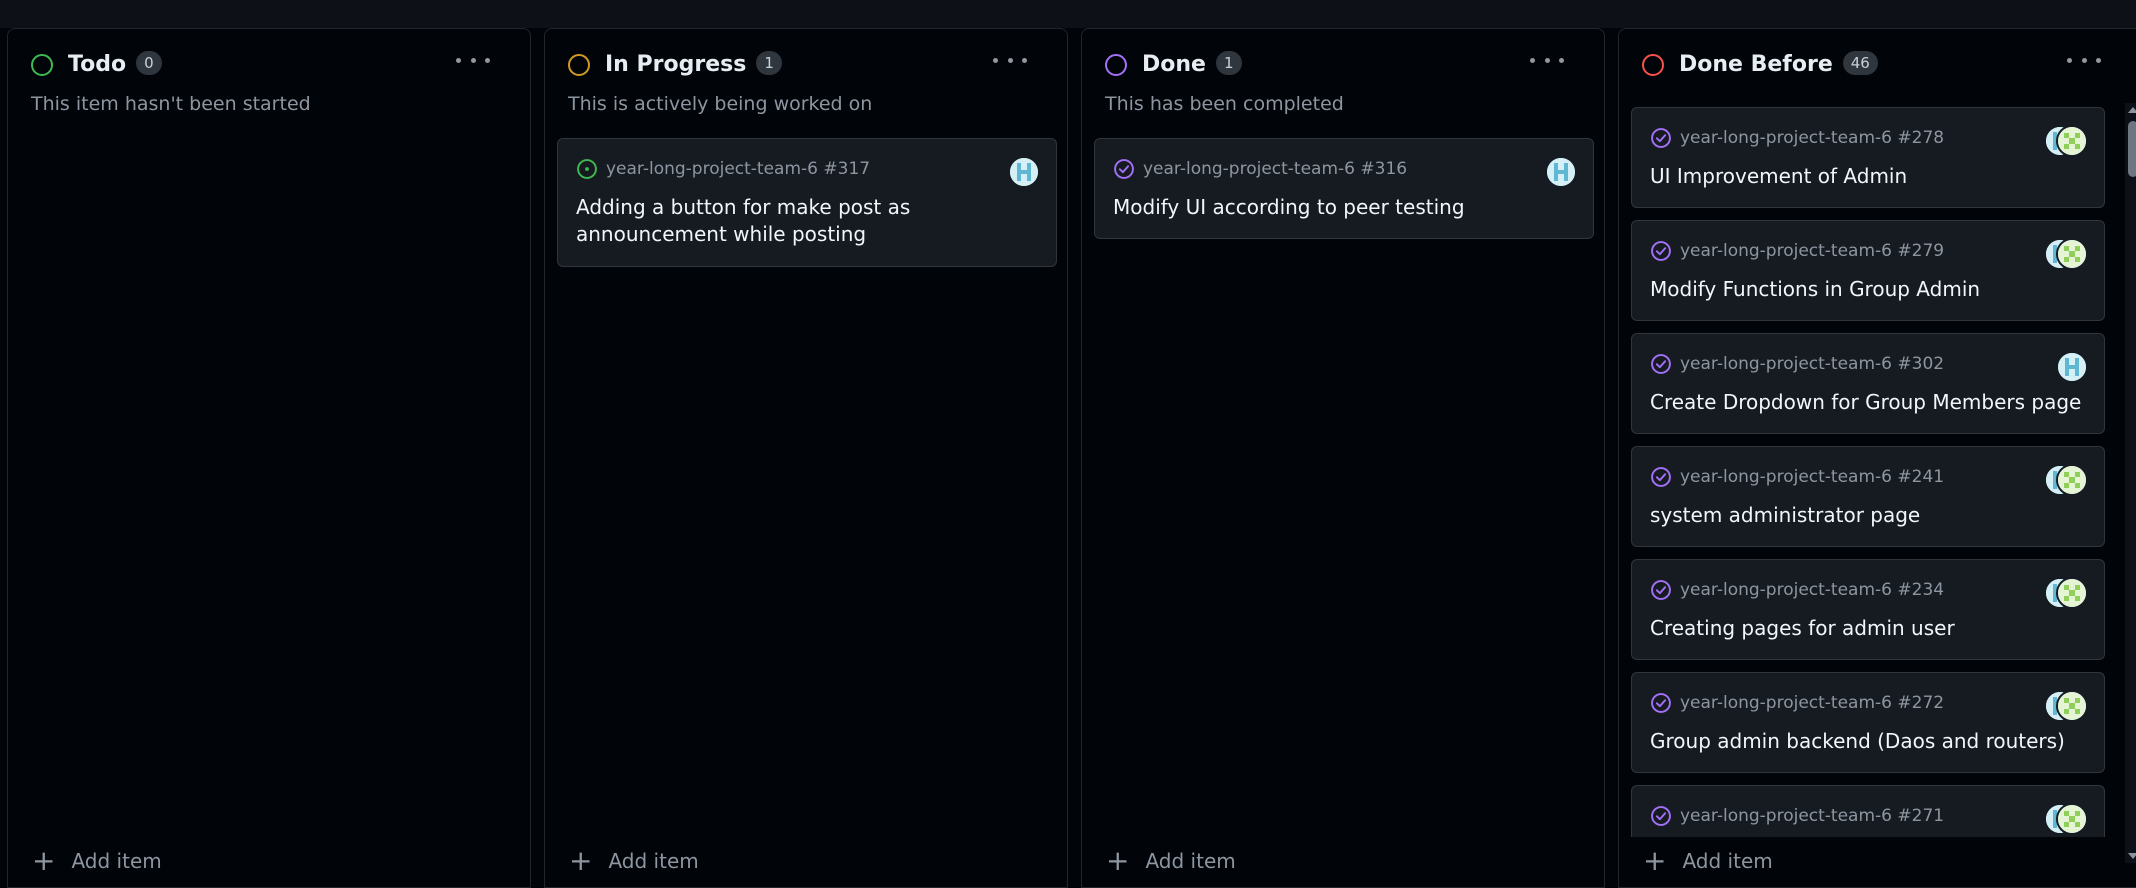  I want to click on card-meta: year-long-project-team-6 #278, so click(1797, 138).